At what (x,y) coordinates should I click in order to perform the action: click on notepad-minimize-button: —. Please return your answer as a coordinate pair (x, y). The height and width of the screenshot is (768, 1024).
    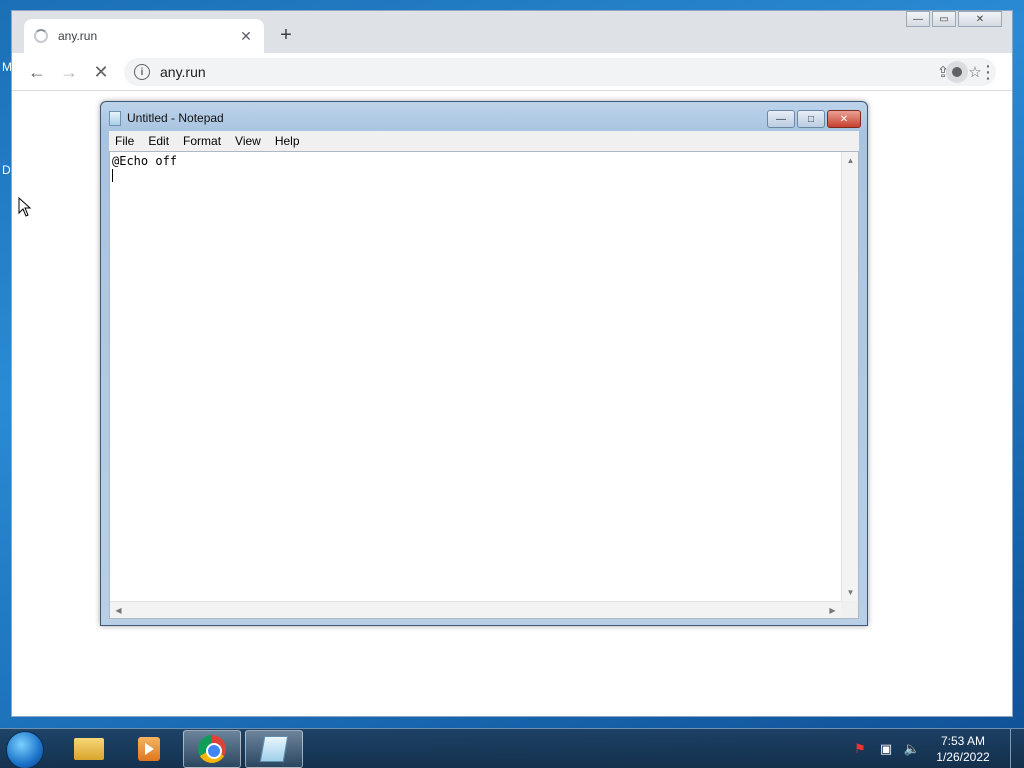
    Looking at the image, I should click on (781, 119).